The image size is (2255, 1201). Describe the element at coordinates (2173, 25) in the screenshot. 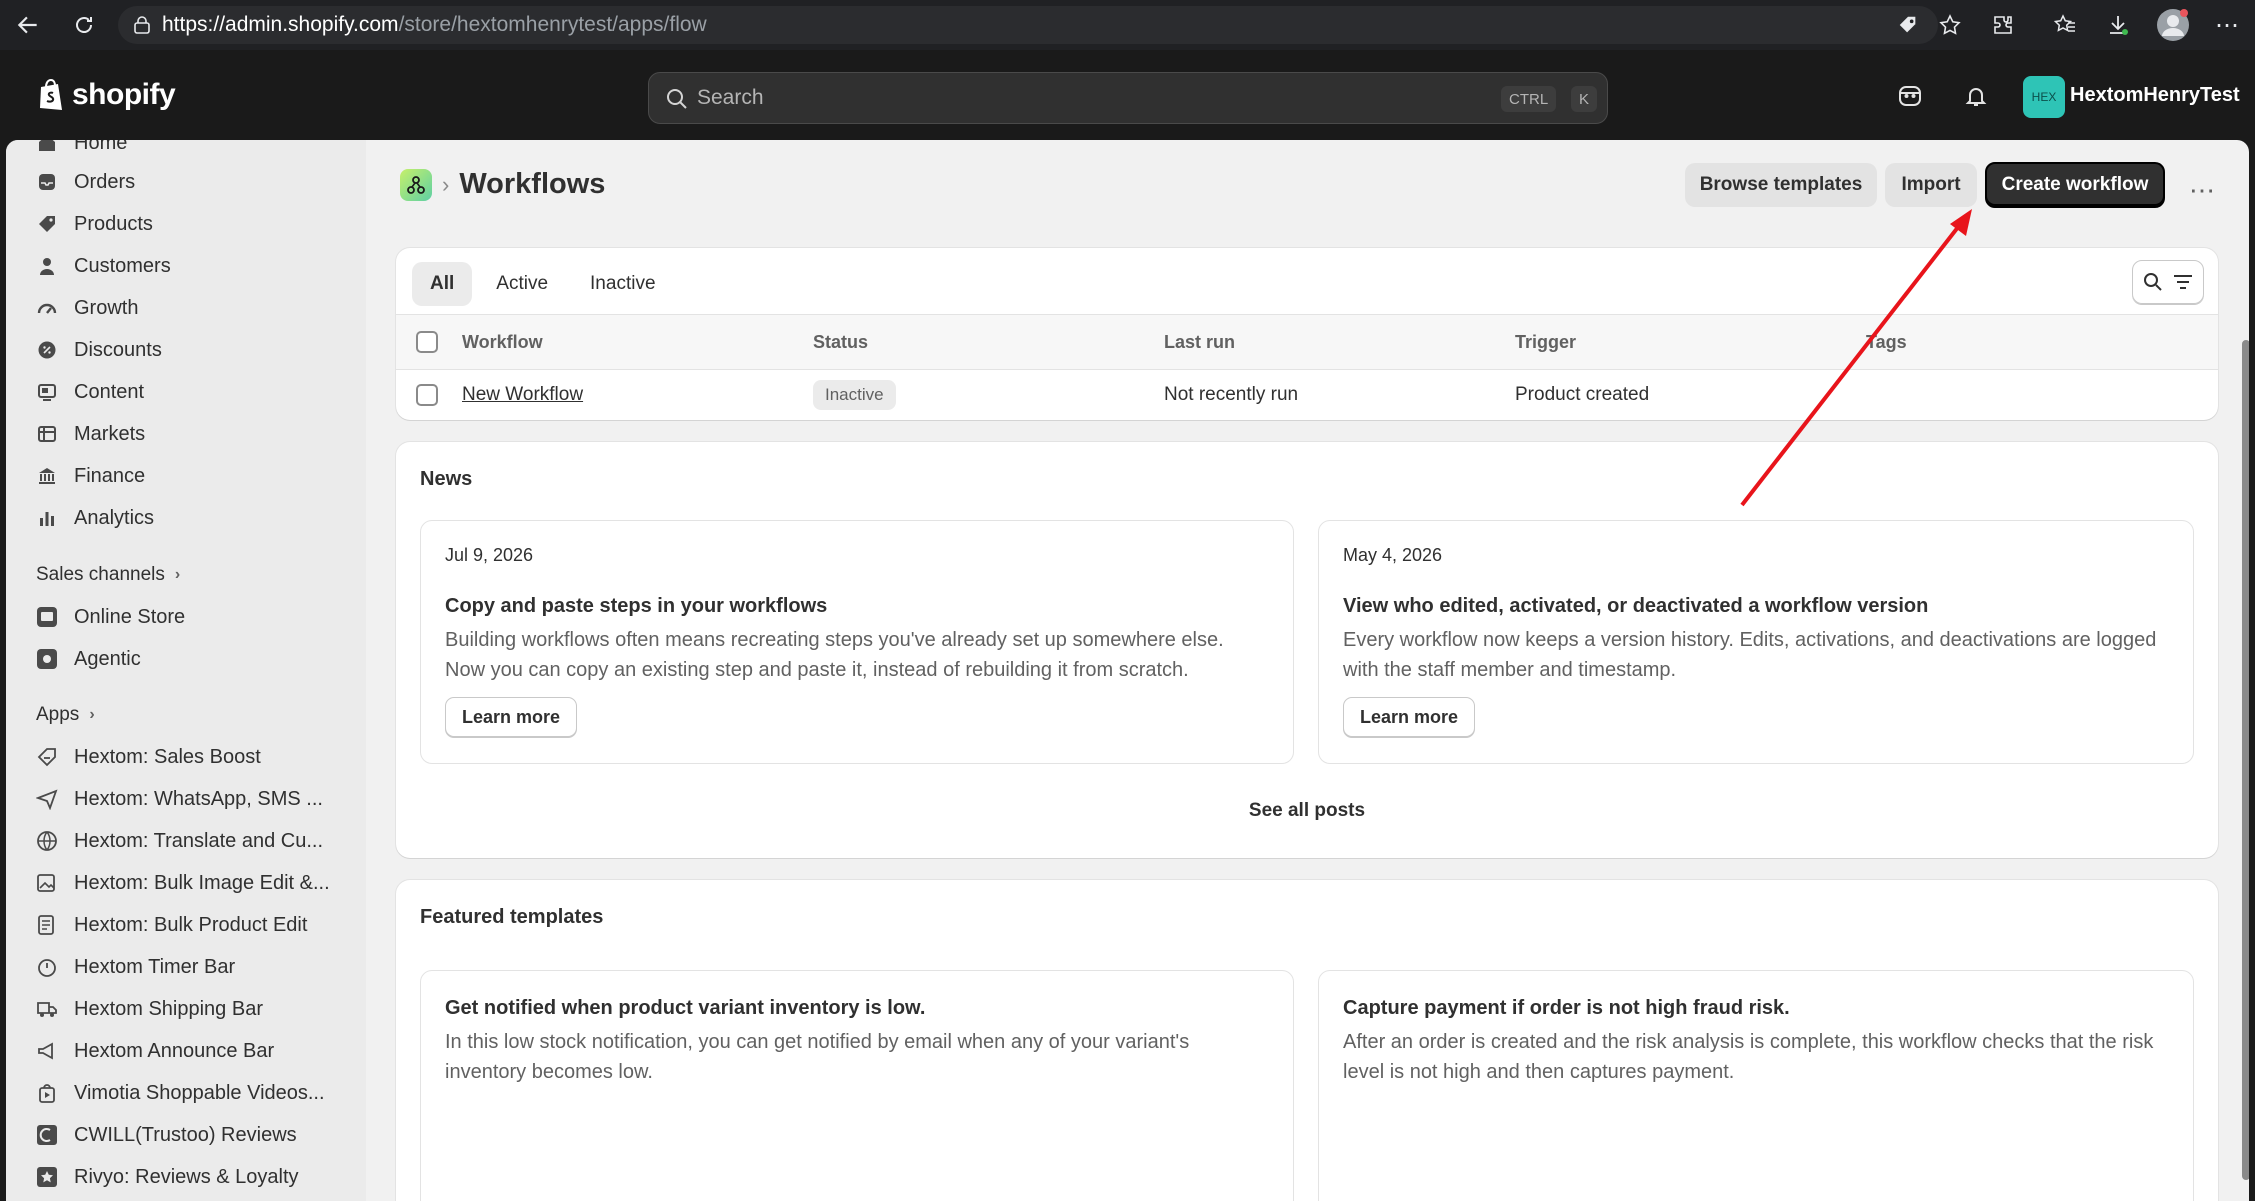

I see `profile-avatar-icon` at that location.